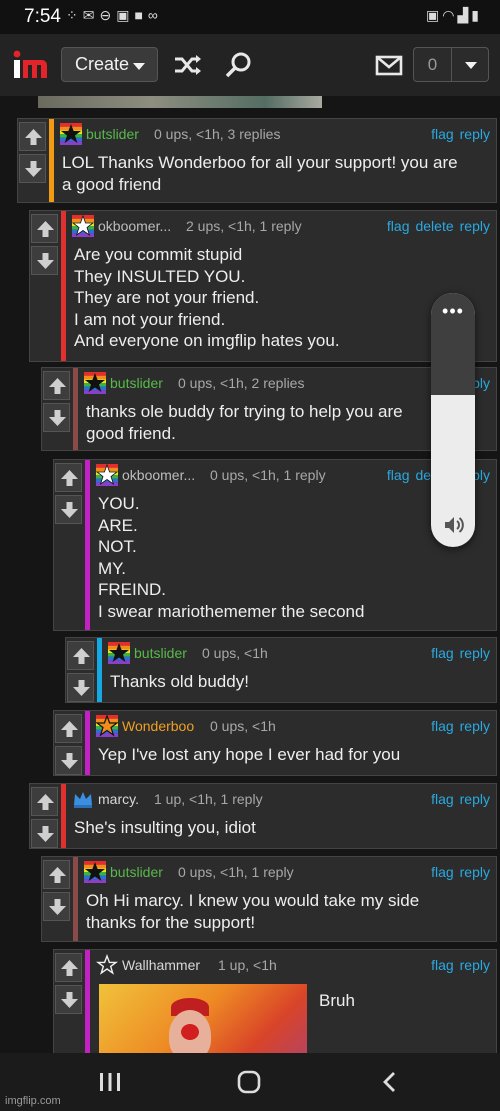 Image resolution: width=500 pixels, height=1111 pixels. I want to click on notification-count: 0, so click(433, 64).